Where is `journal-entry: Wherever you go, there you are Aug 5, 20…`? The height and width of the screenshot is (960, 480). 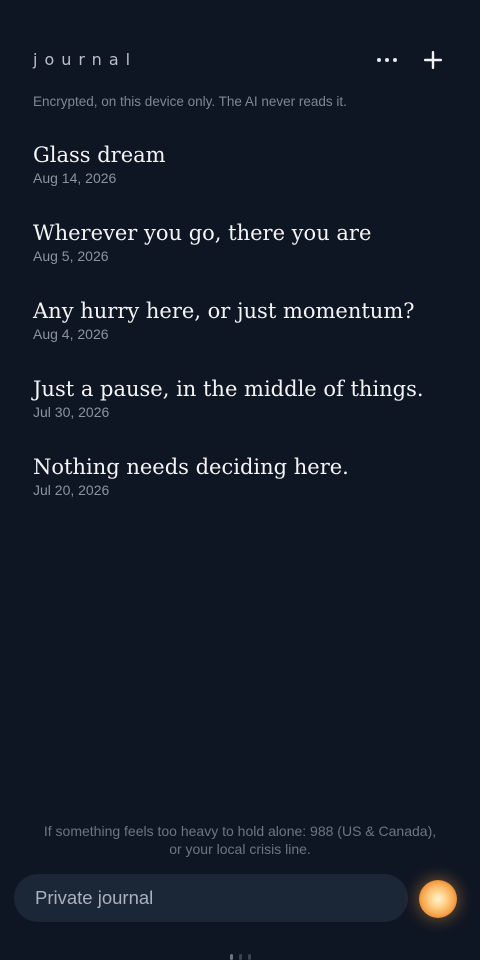 journal-entry: Wherever you go, there you are Aug 5, 20… is located at coordinates (240, 257).